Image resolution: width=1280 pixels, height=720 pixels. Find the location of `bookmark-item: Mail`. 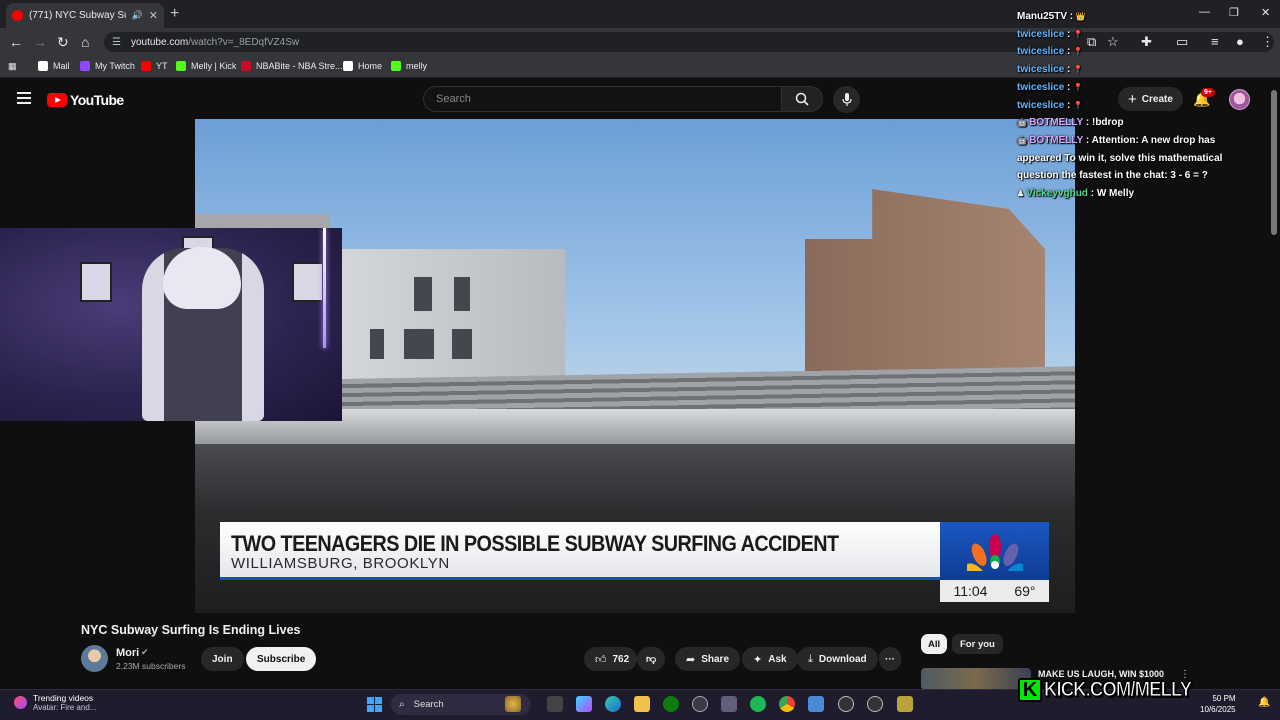

bookmark-item: Mail is located at coordinates (54, 66).